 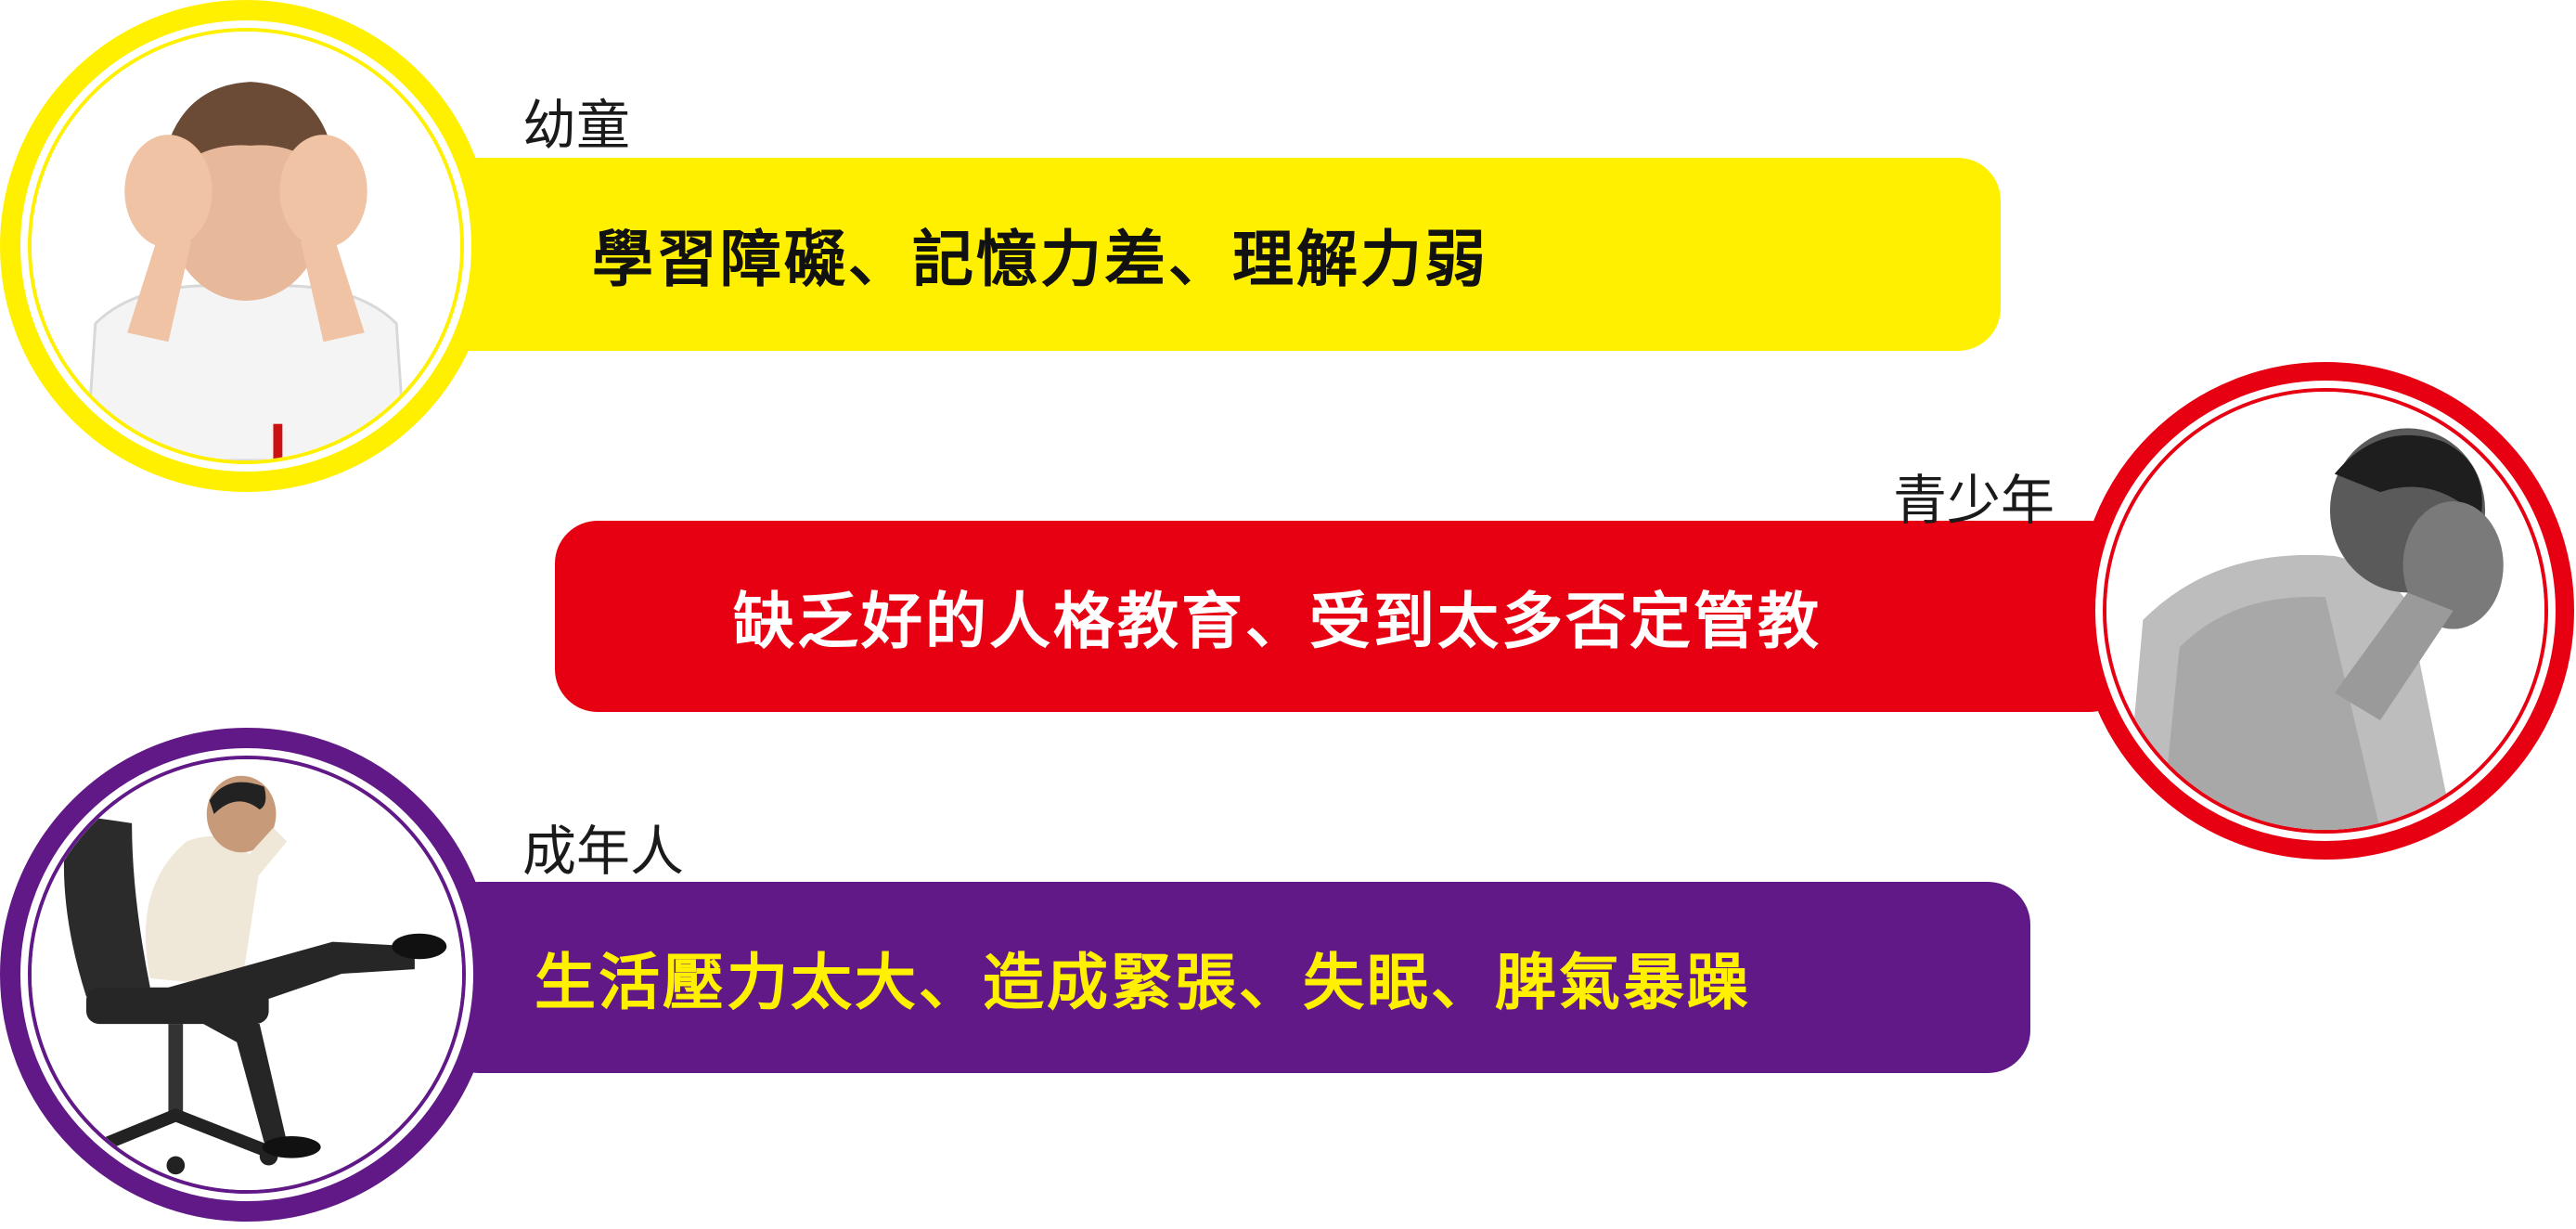 I want to click on label-child: 幼童, so click(x=576, y=125).